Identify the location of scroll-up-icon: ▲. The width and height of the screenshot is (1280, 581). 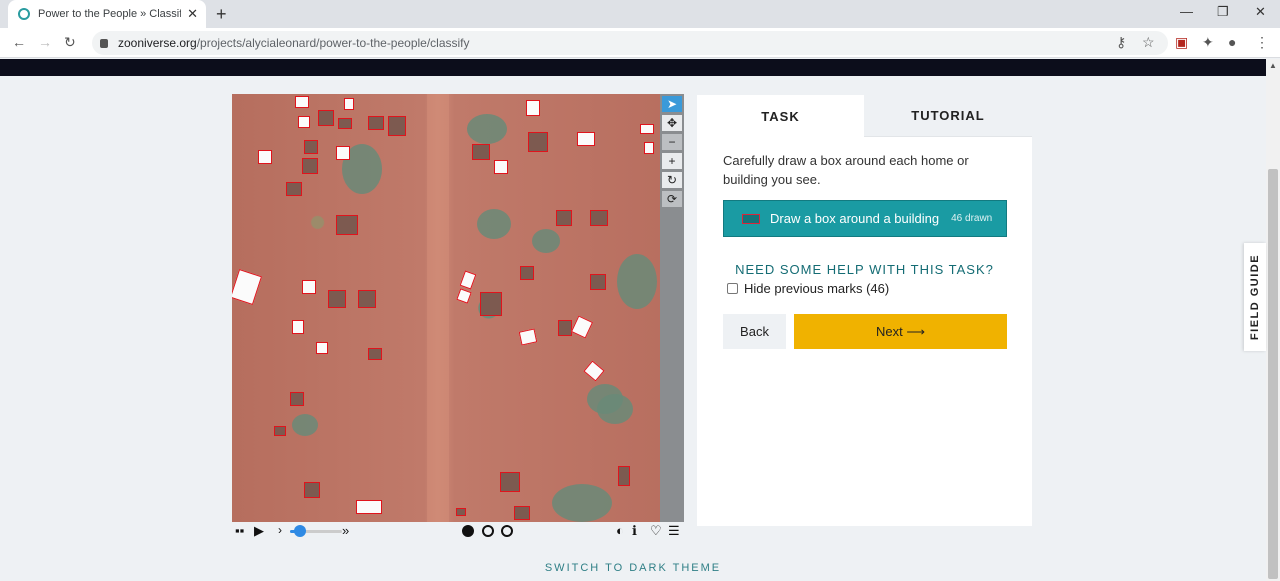
(1273, 65).